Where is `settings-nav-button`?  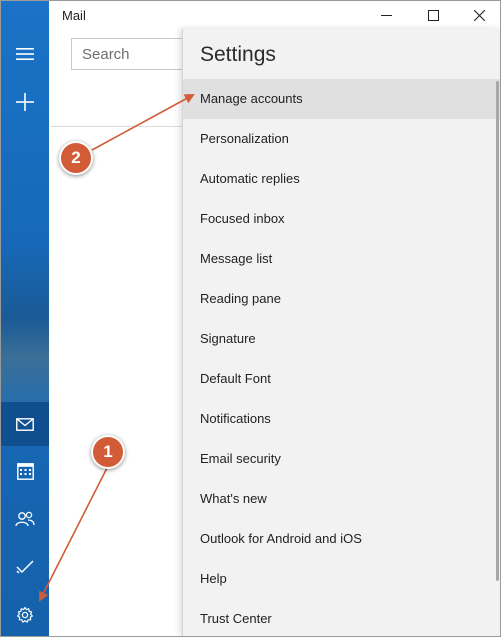
settings-nav-button is located at coordinates (25, 615).